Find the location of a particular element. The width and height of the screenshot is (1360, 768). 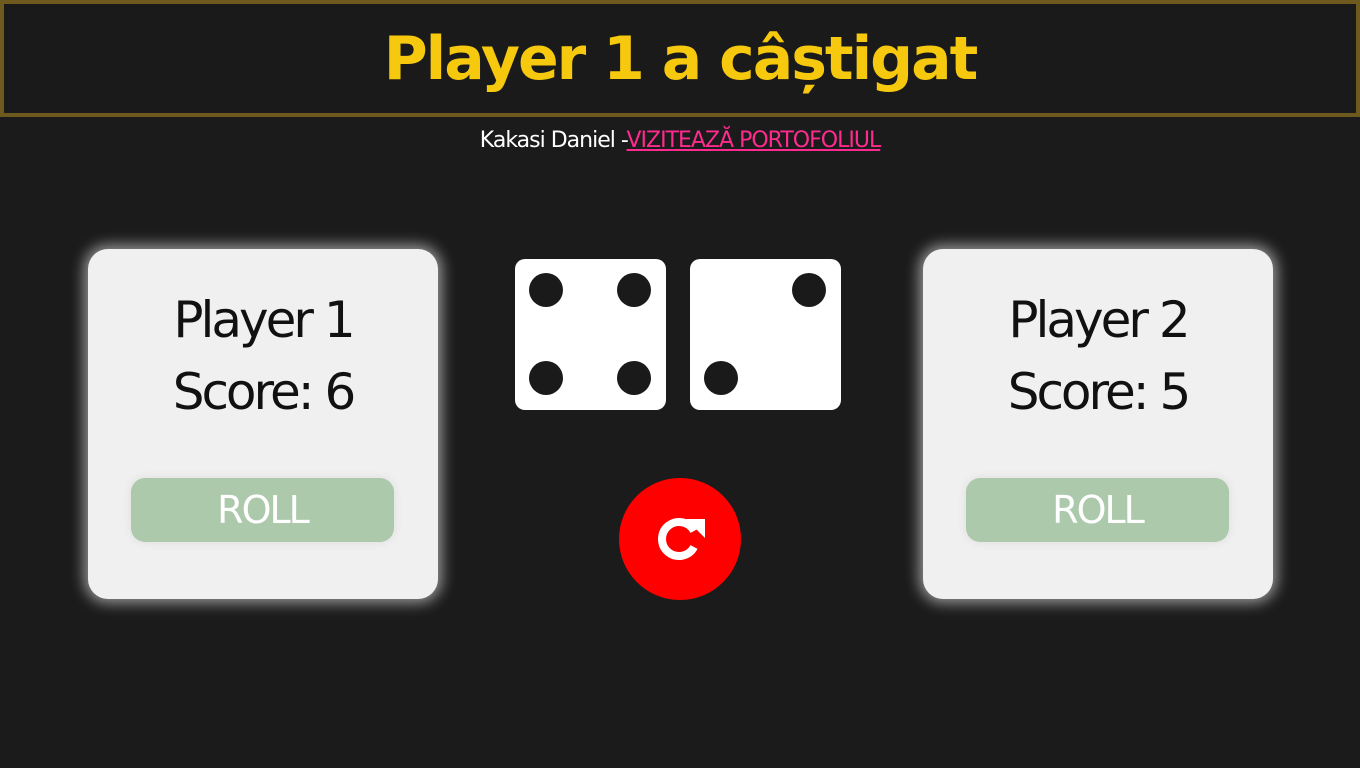

player-1-name: Player 1 is located at coordinates (264, 320).